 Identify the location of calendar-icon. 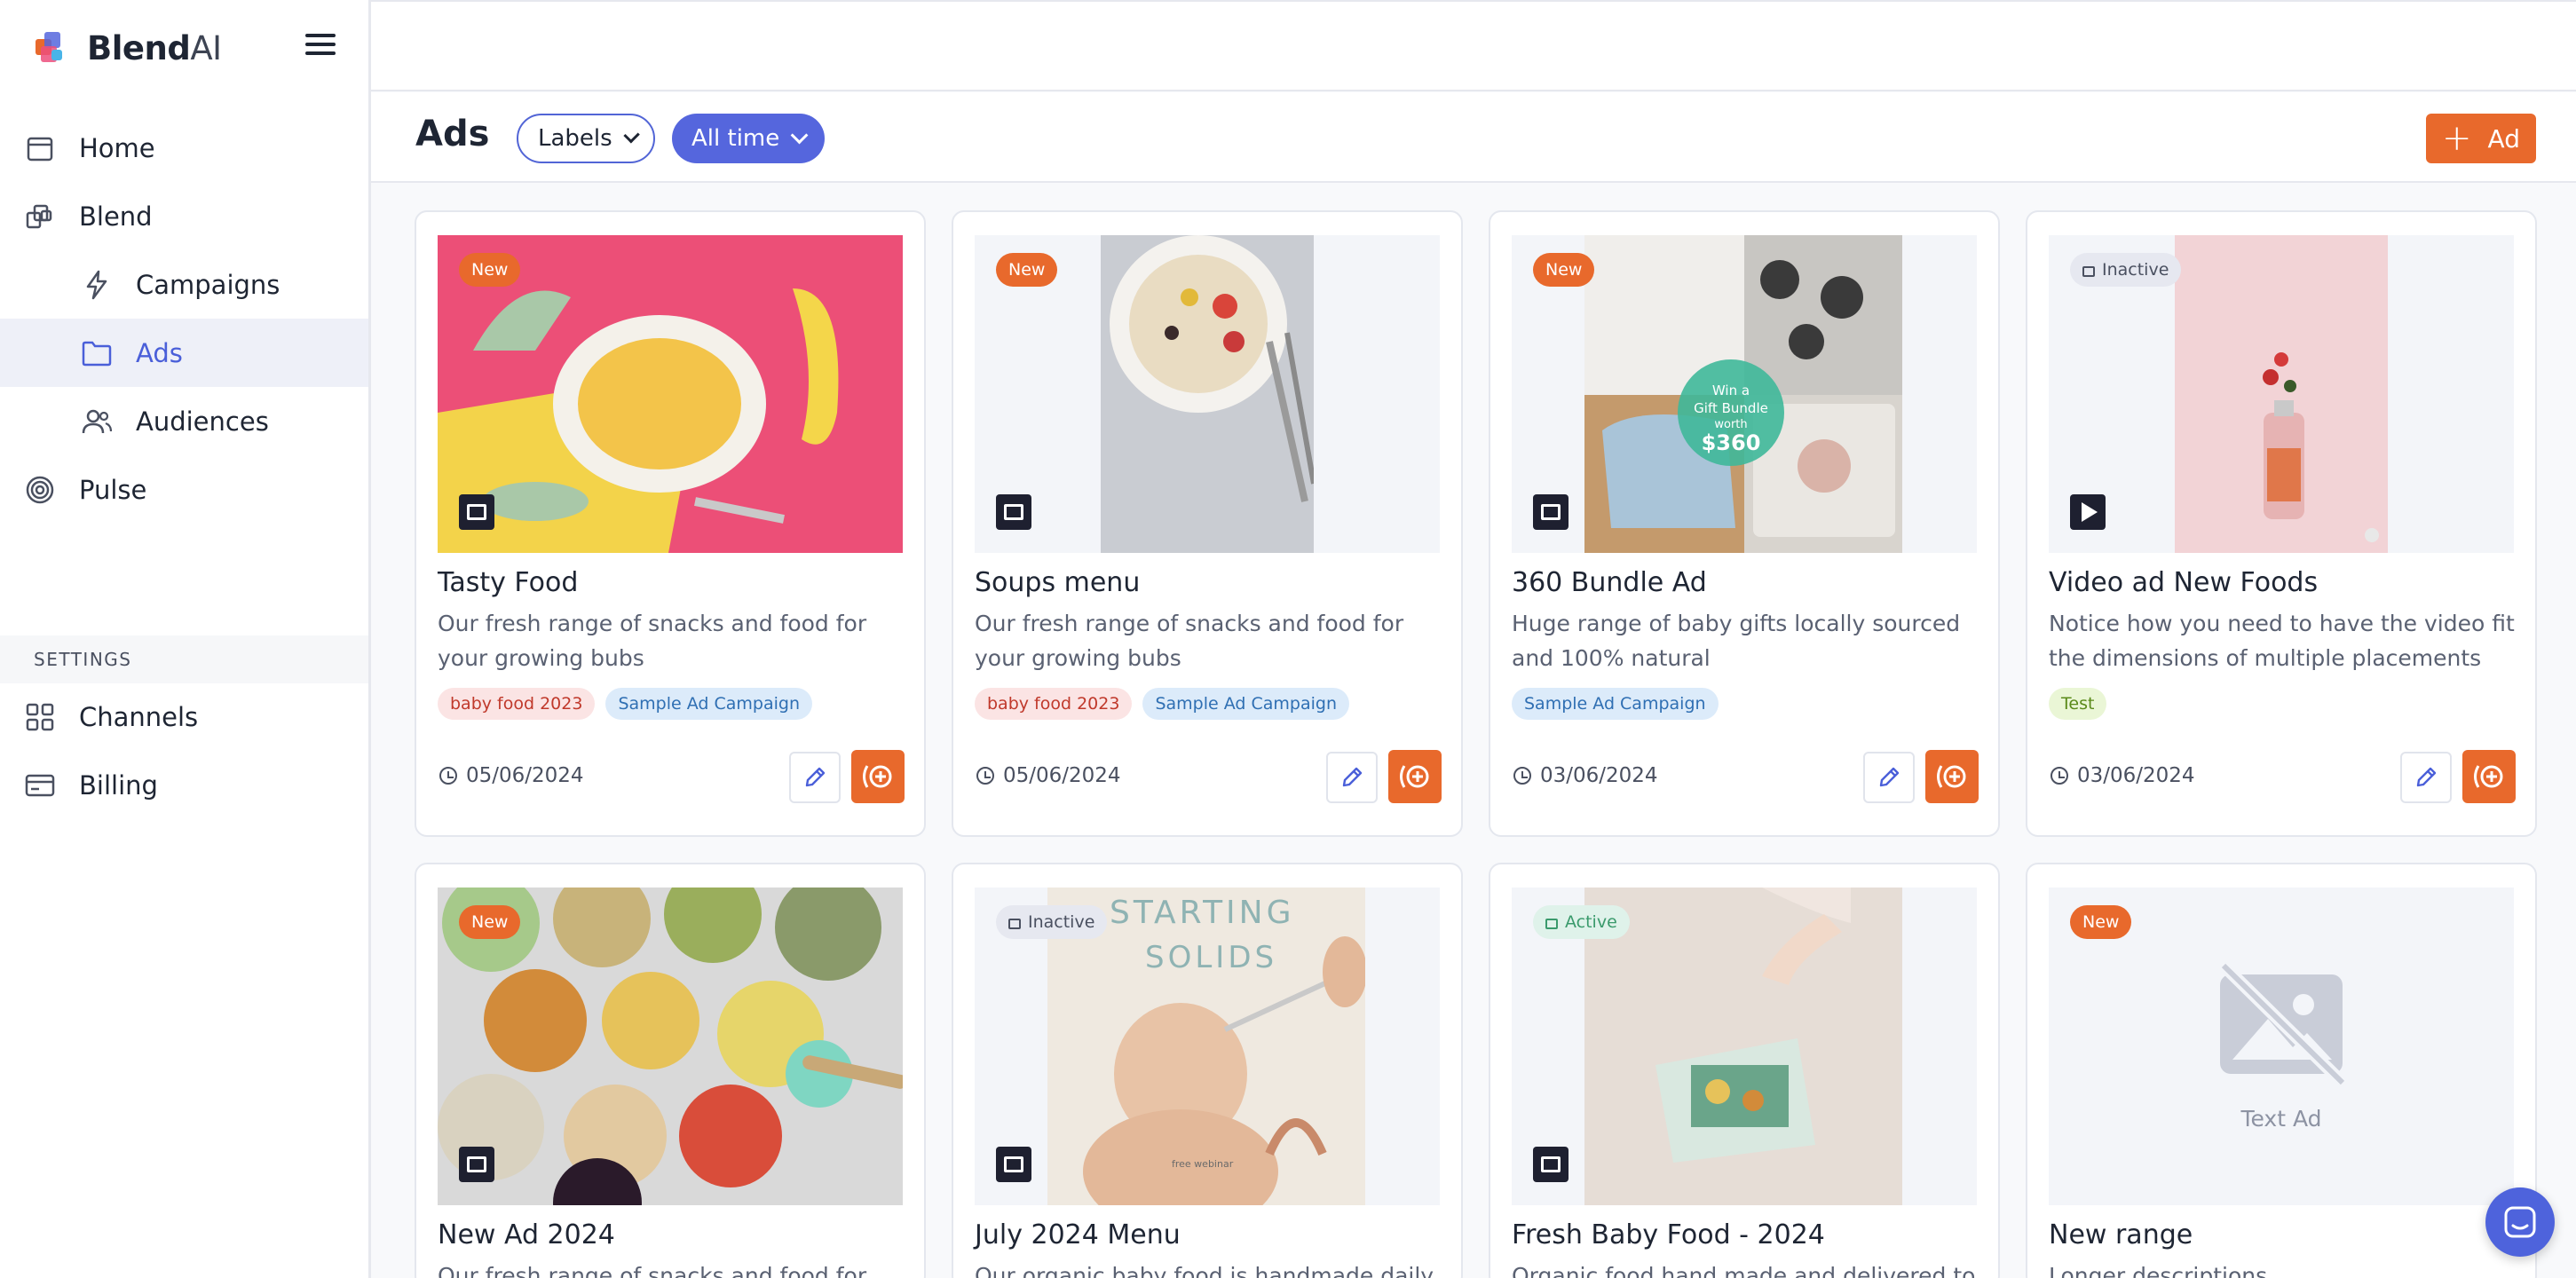
(40, 148).